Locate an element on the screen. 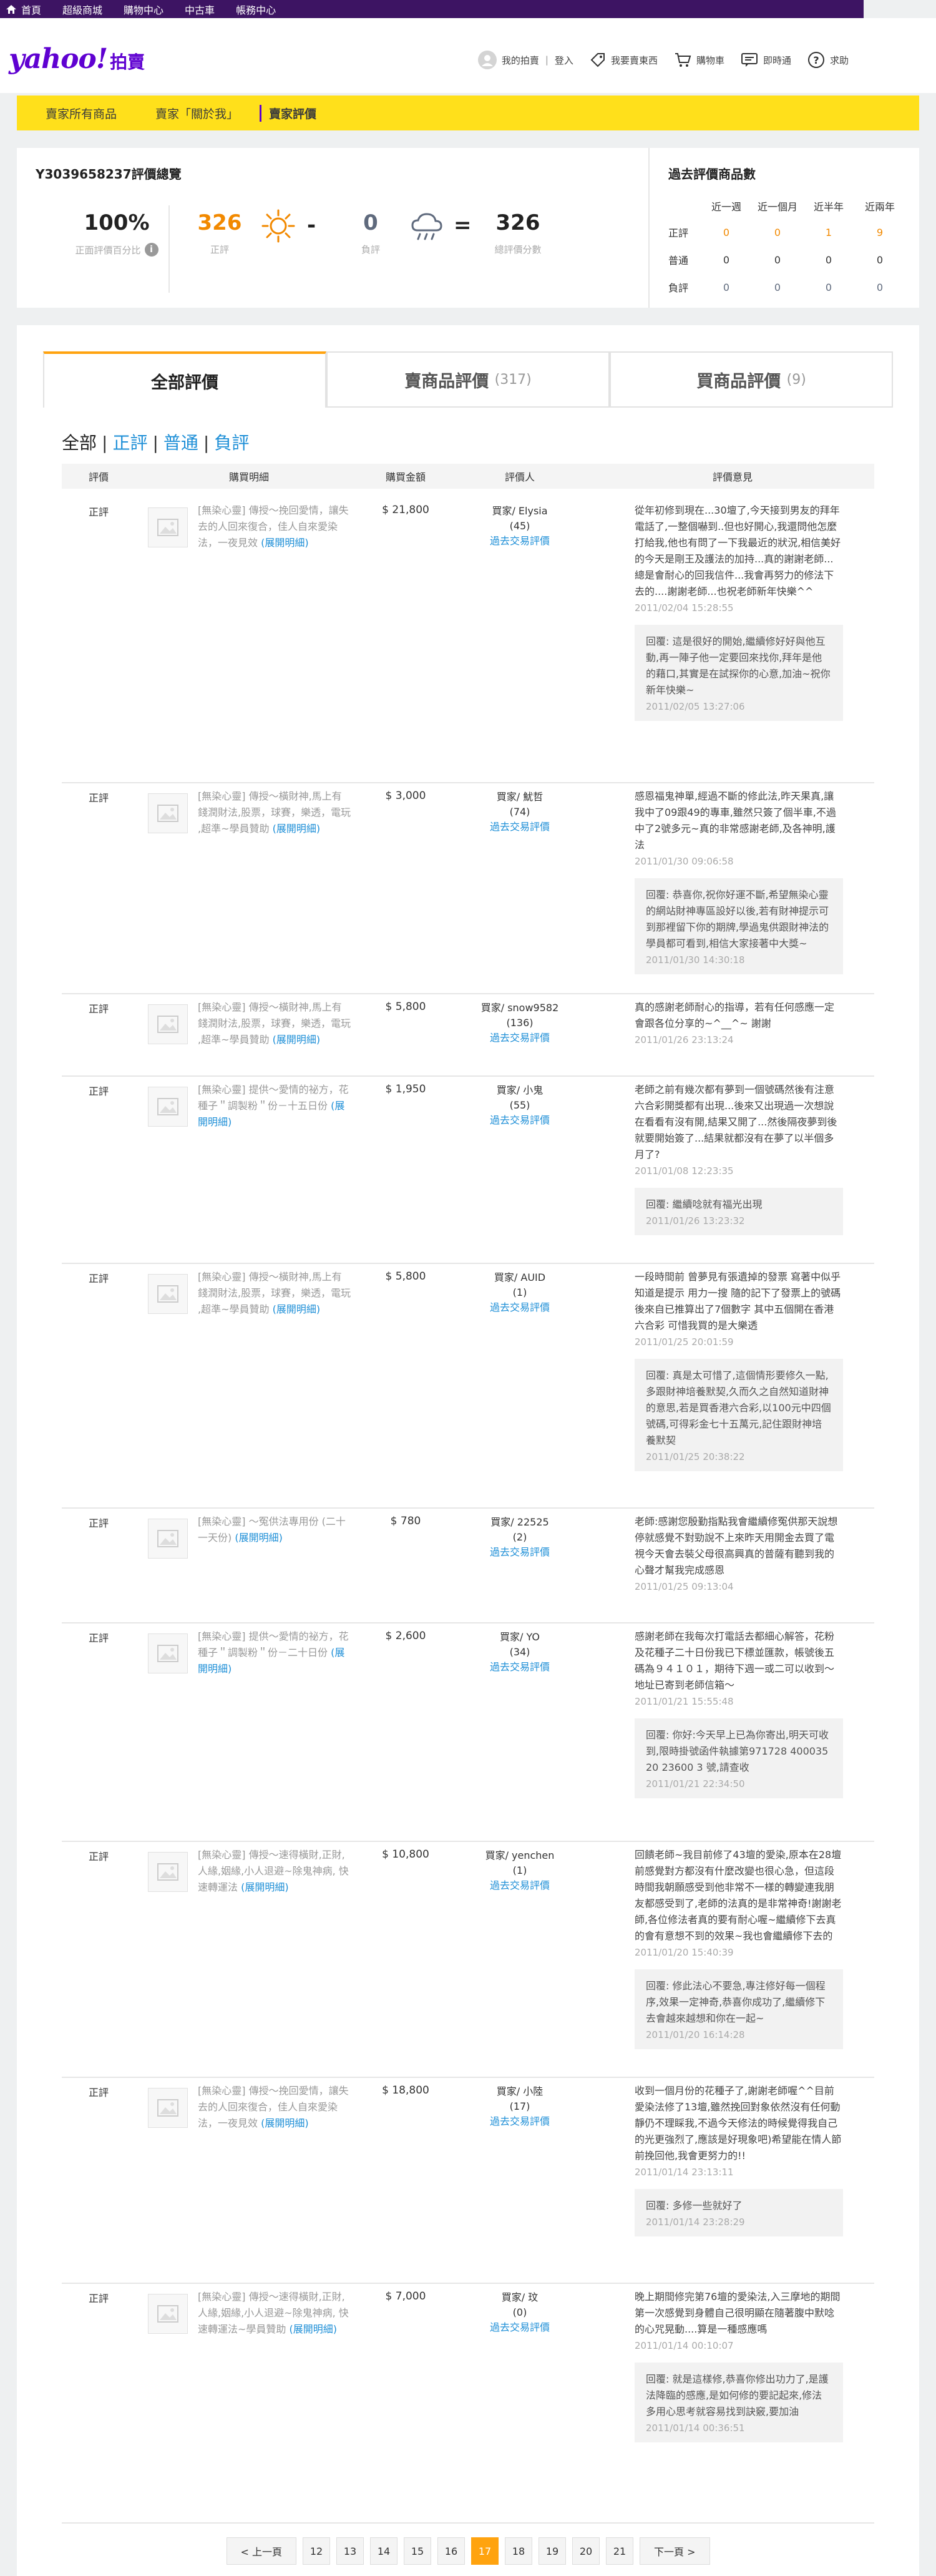 The width and height of the screenshot is (936, 2576). topbar-billing: 帳務中心 is located at coordinates (256, 9).